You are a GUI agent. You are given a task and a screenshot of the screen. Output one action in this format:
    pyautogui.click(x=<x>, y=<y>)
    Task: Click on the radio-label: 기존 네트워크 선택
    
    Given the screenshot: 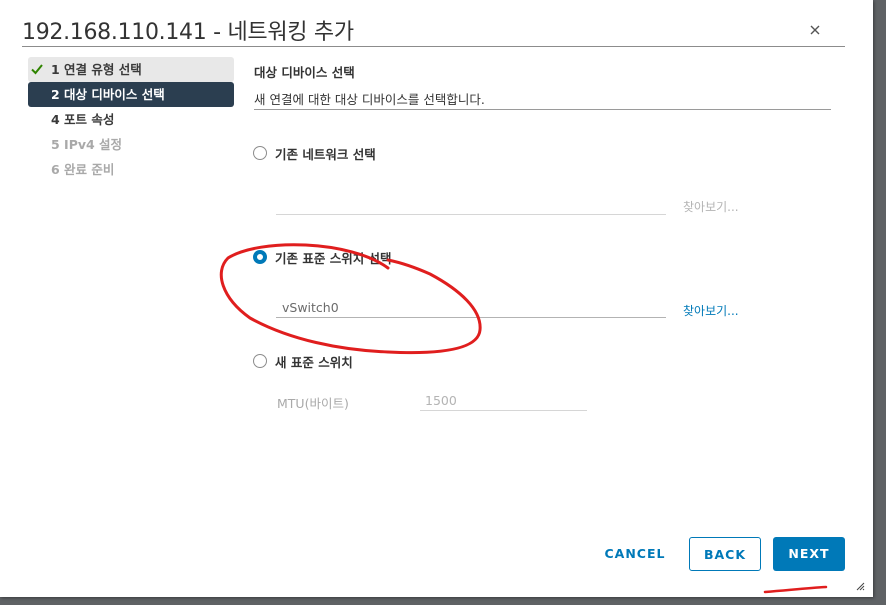 What is the action you would take?
    pyautogui.click(x=325, y=154)
    